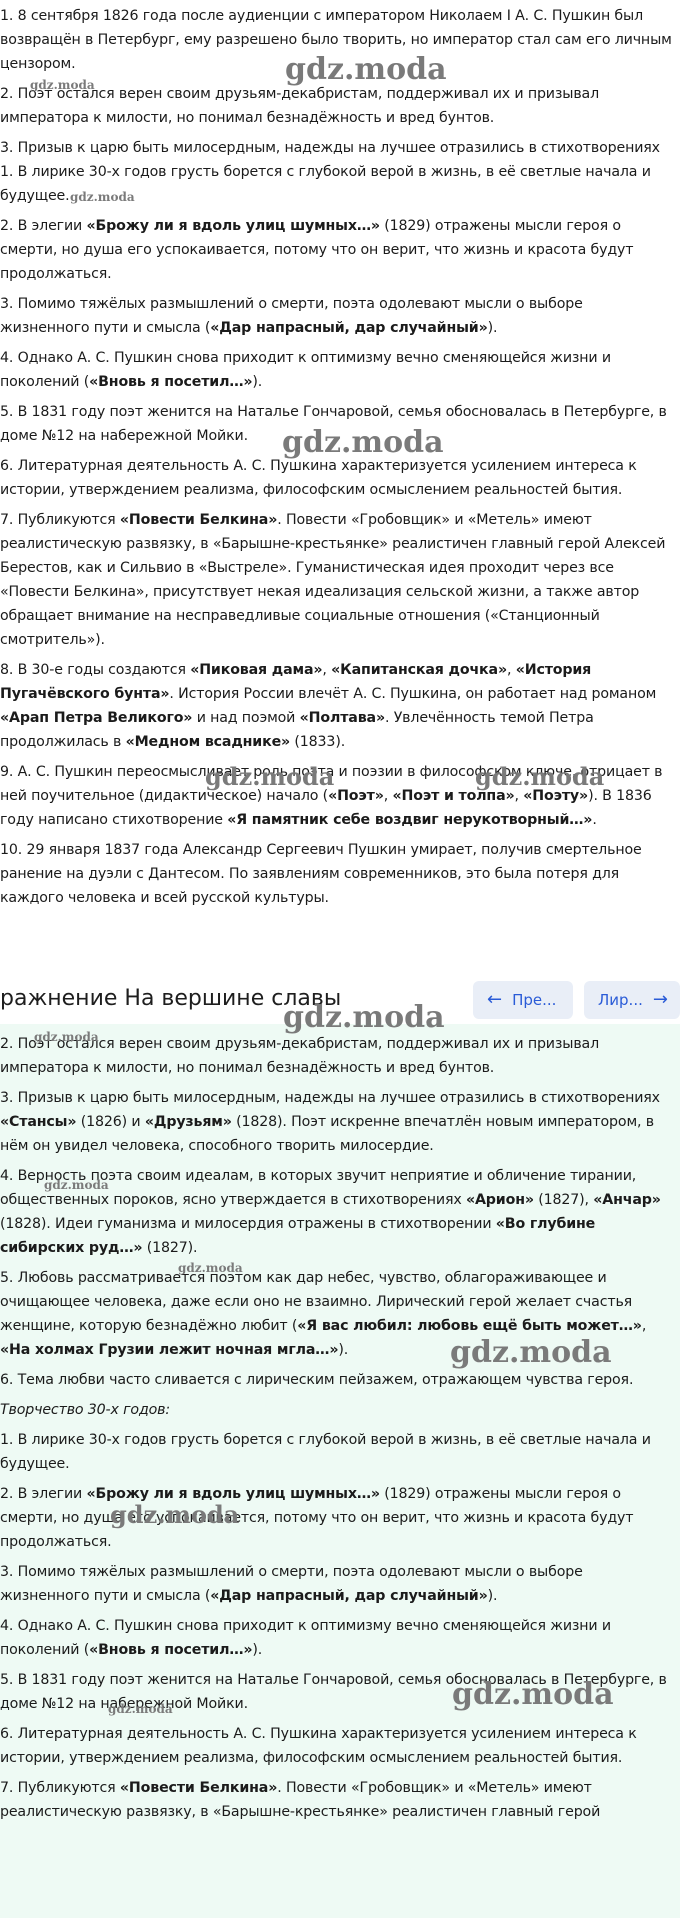 Image resolution: width=680 pixels, height=1918 pixels. Describe the element at coordinates (499, 1200) in the screenshot. I see `work-title: «Арион»` at that location.